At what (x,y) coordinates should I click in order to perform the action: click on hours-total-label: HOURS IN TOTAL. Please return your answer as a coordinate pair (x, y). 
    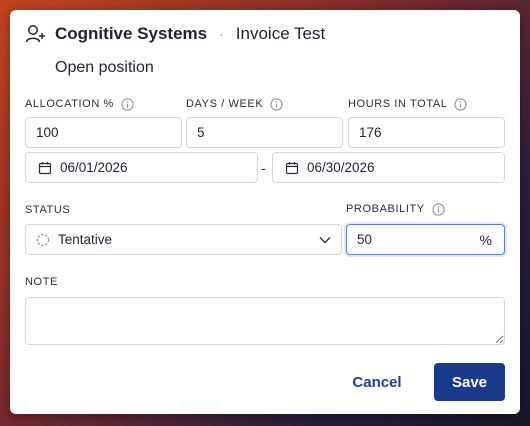
    Looking at the image, I should click on (408, 104).